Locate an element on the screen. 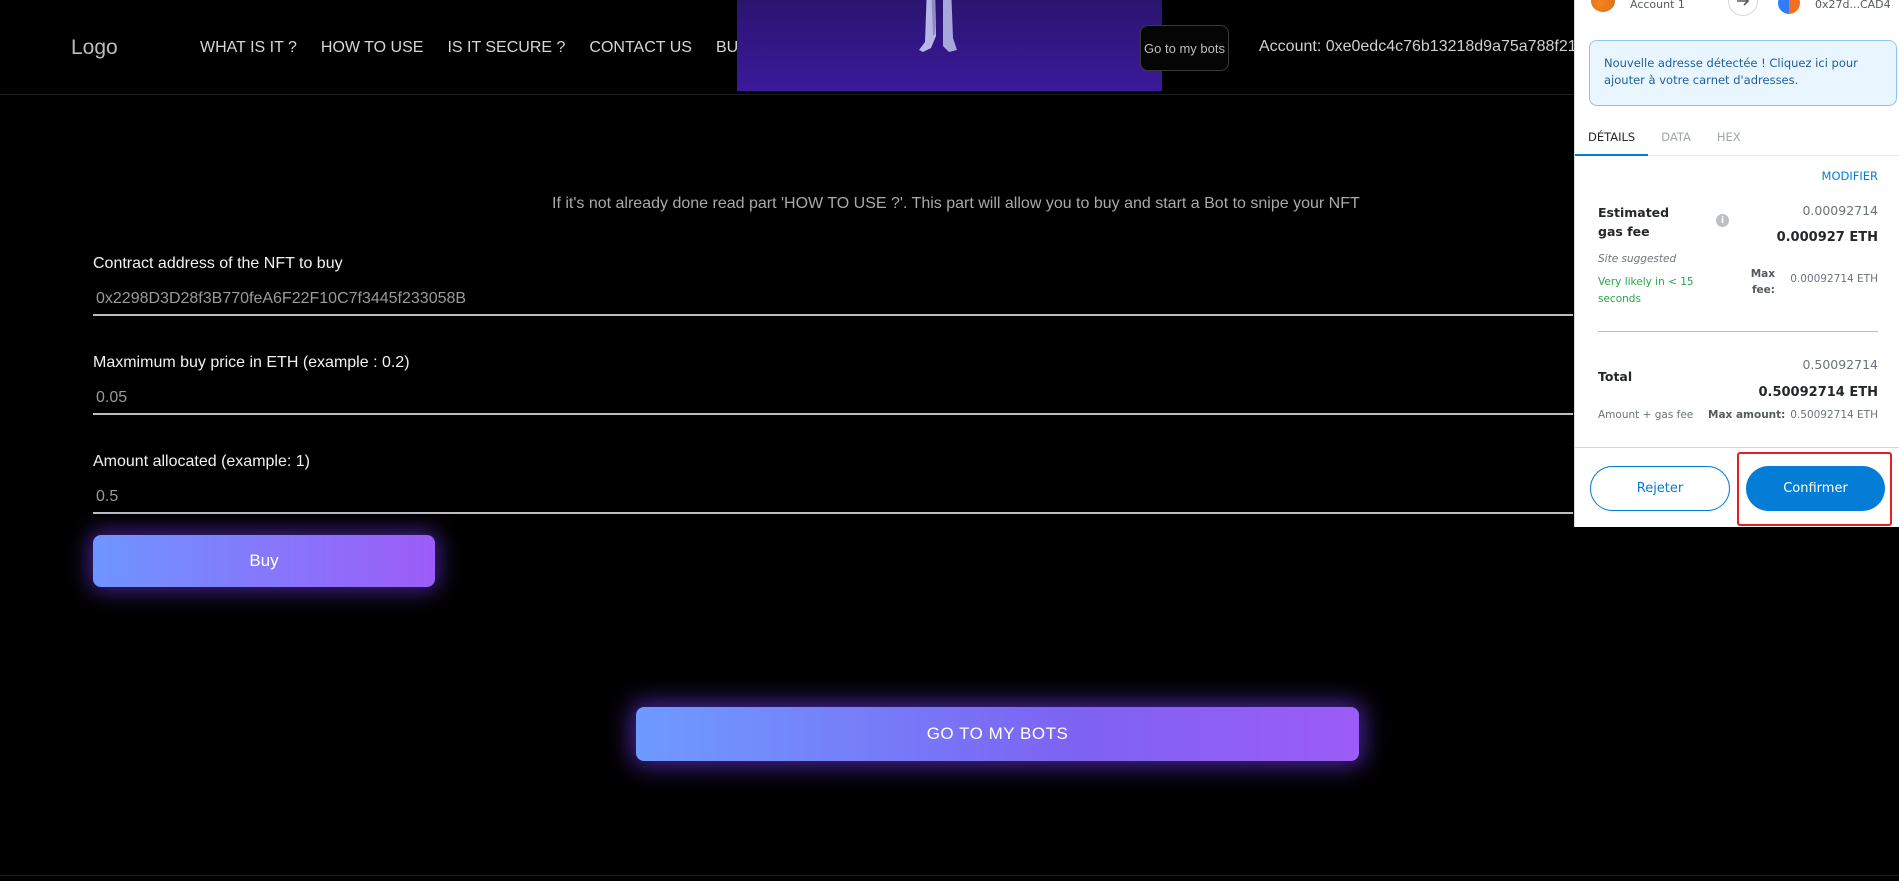  amount-plus-gas-label: Amount + gas fee is located at coordinates (1646, 415).